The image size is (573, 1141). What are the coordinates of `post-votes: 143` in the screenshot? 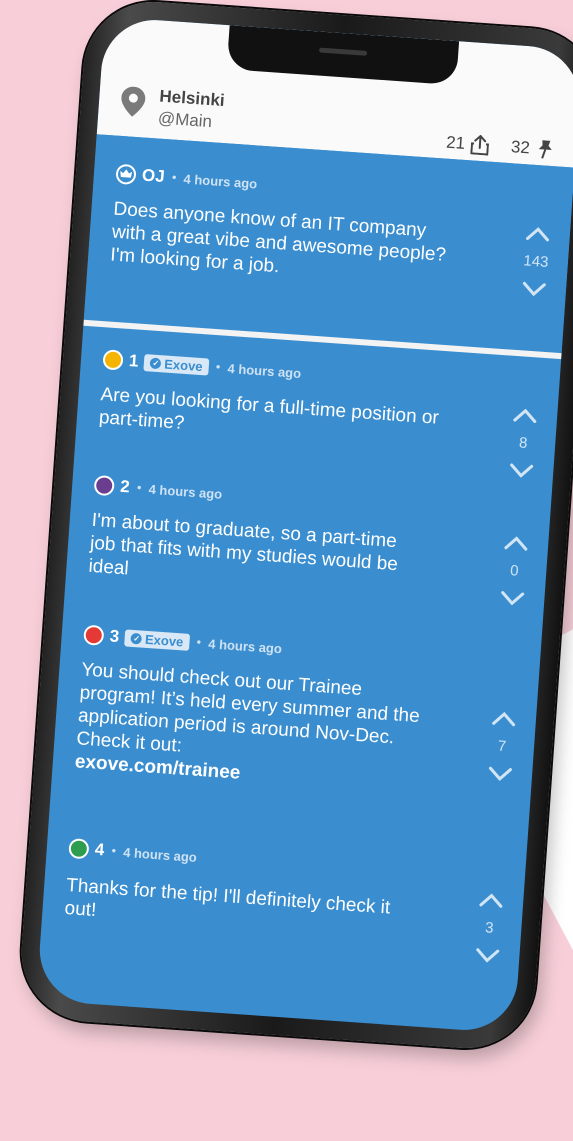 It's located at (536, 261).